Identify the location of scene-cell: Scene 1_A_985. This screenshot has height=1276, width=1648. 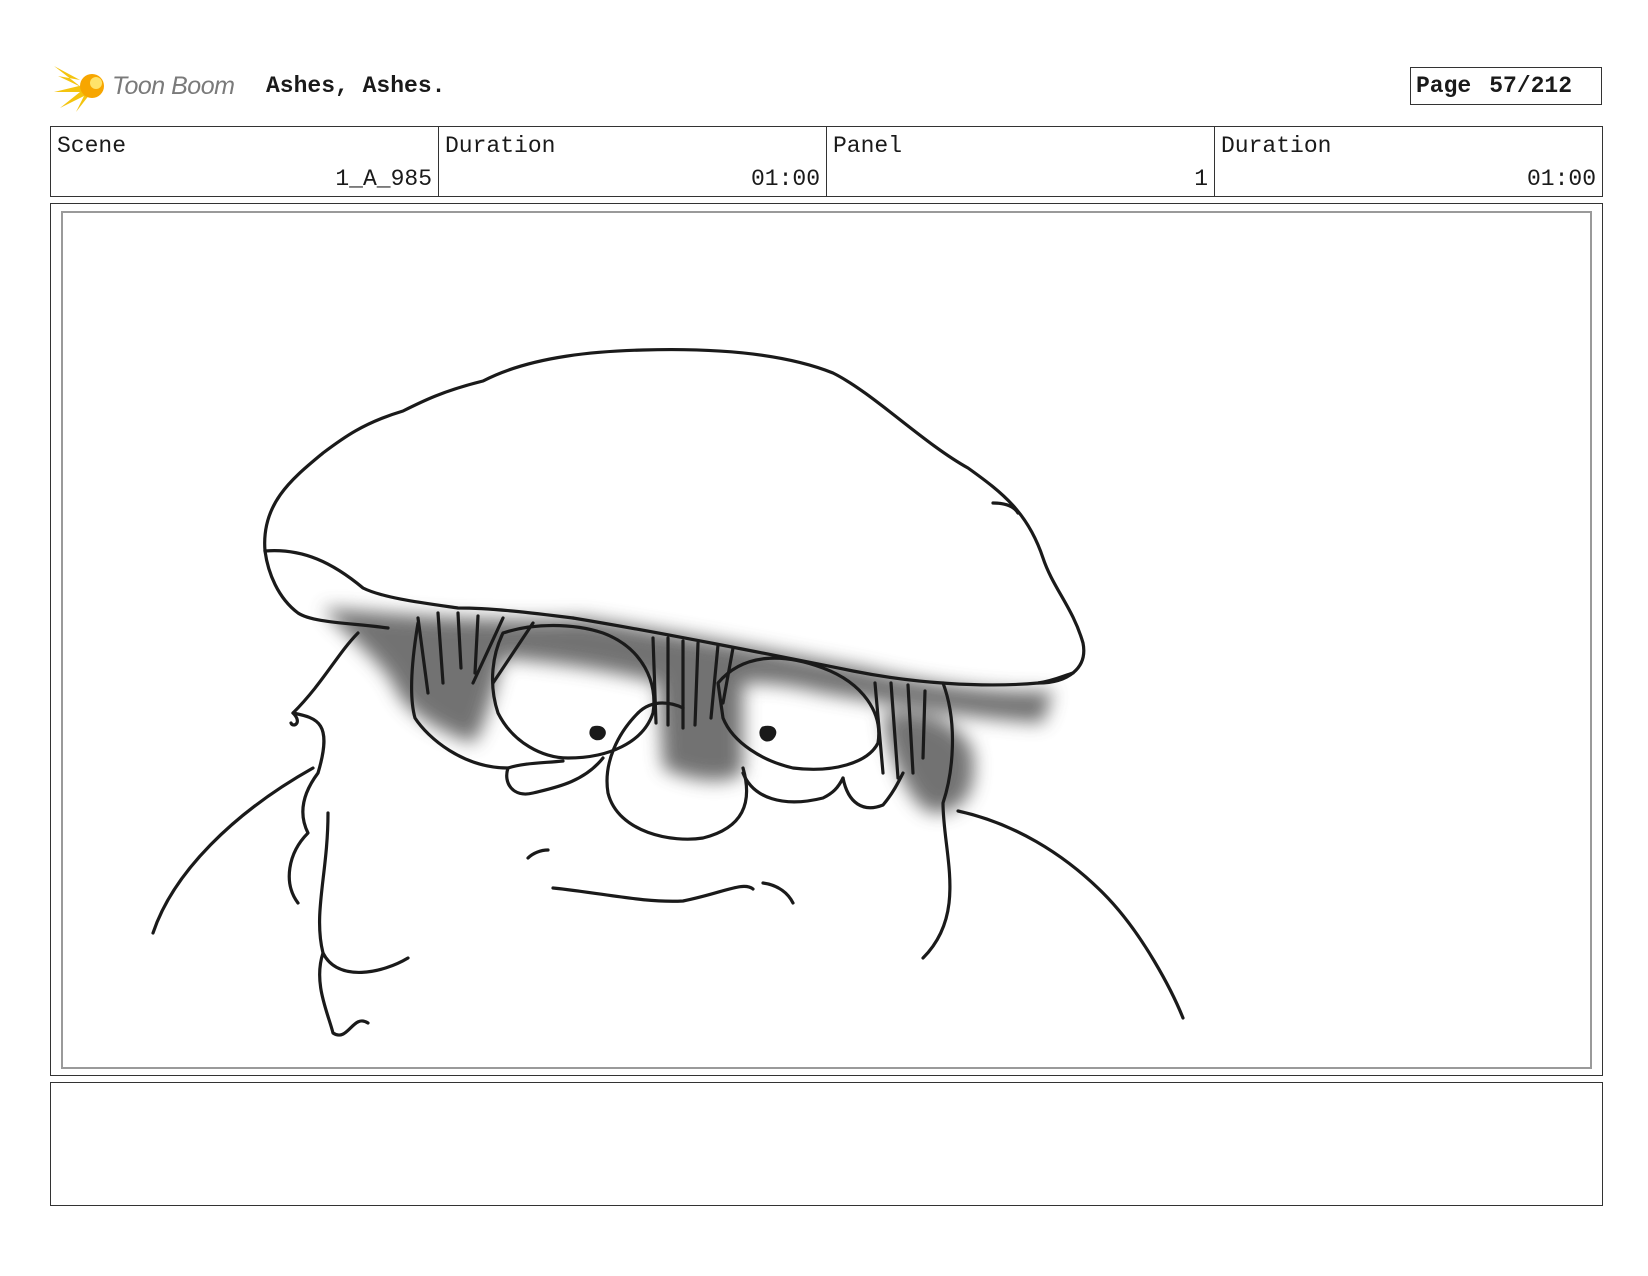
(245, 161).